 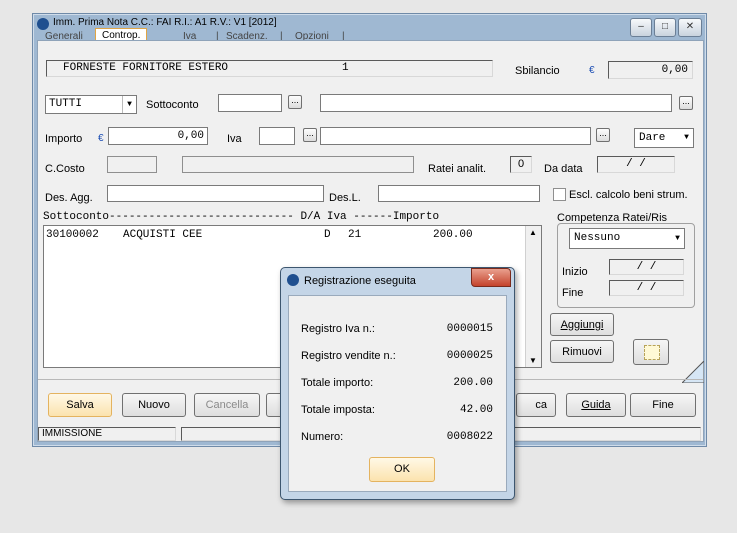 I want to click on dialog-row-value: 0000015, so click(x=469, y=329).